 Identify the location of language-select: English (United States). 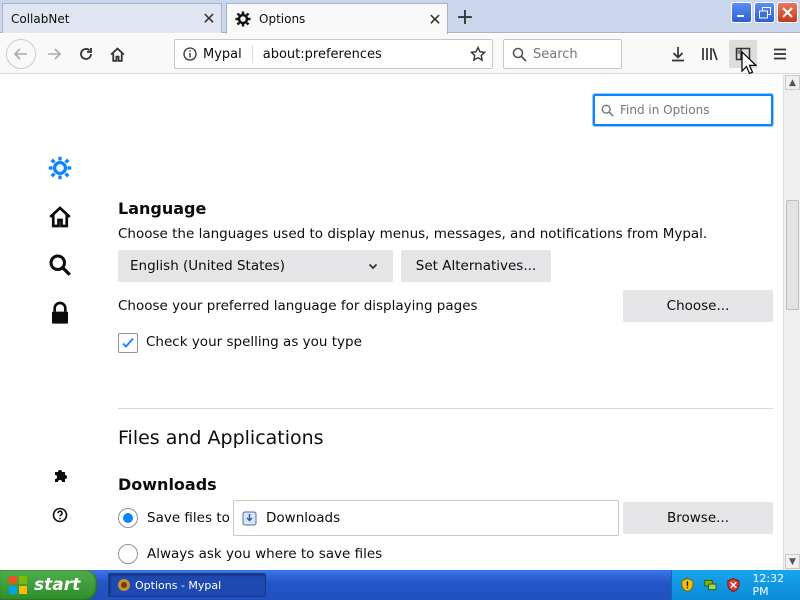
(255, 266).